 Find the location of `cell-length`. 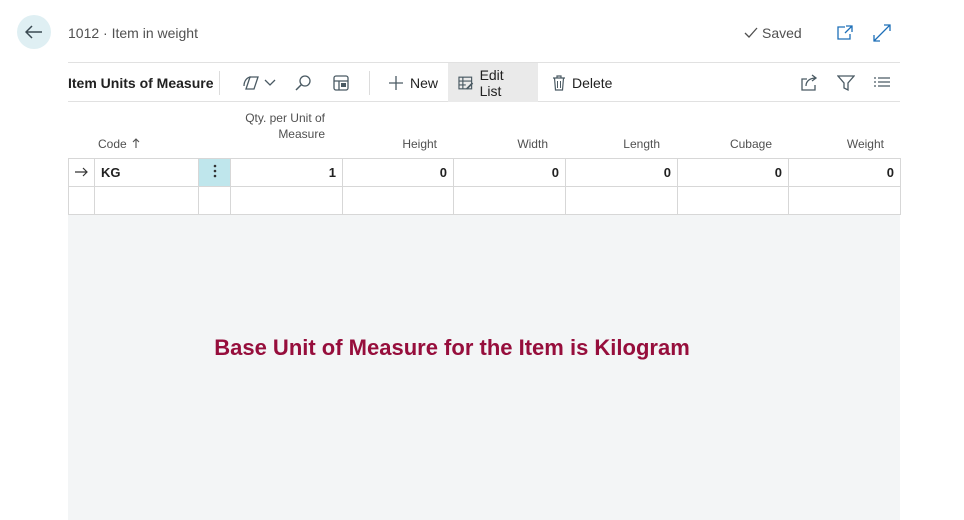

cell-length is located at coordinates (621, 200).